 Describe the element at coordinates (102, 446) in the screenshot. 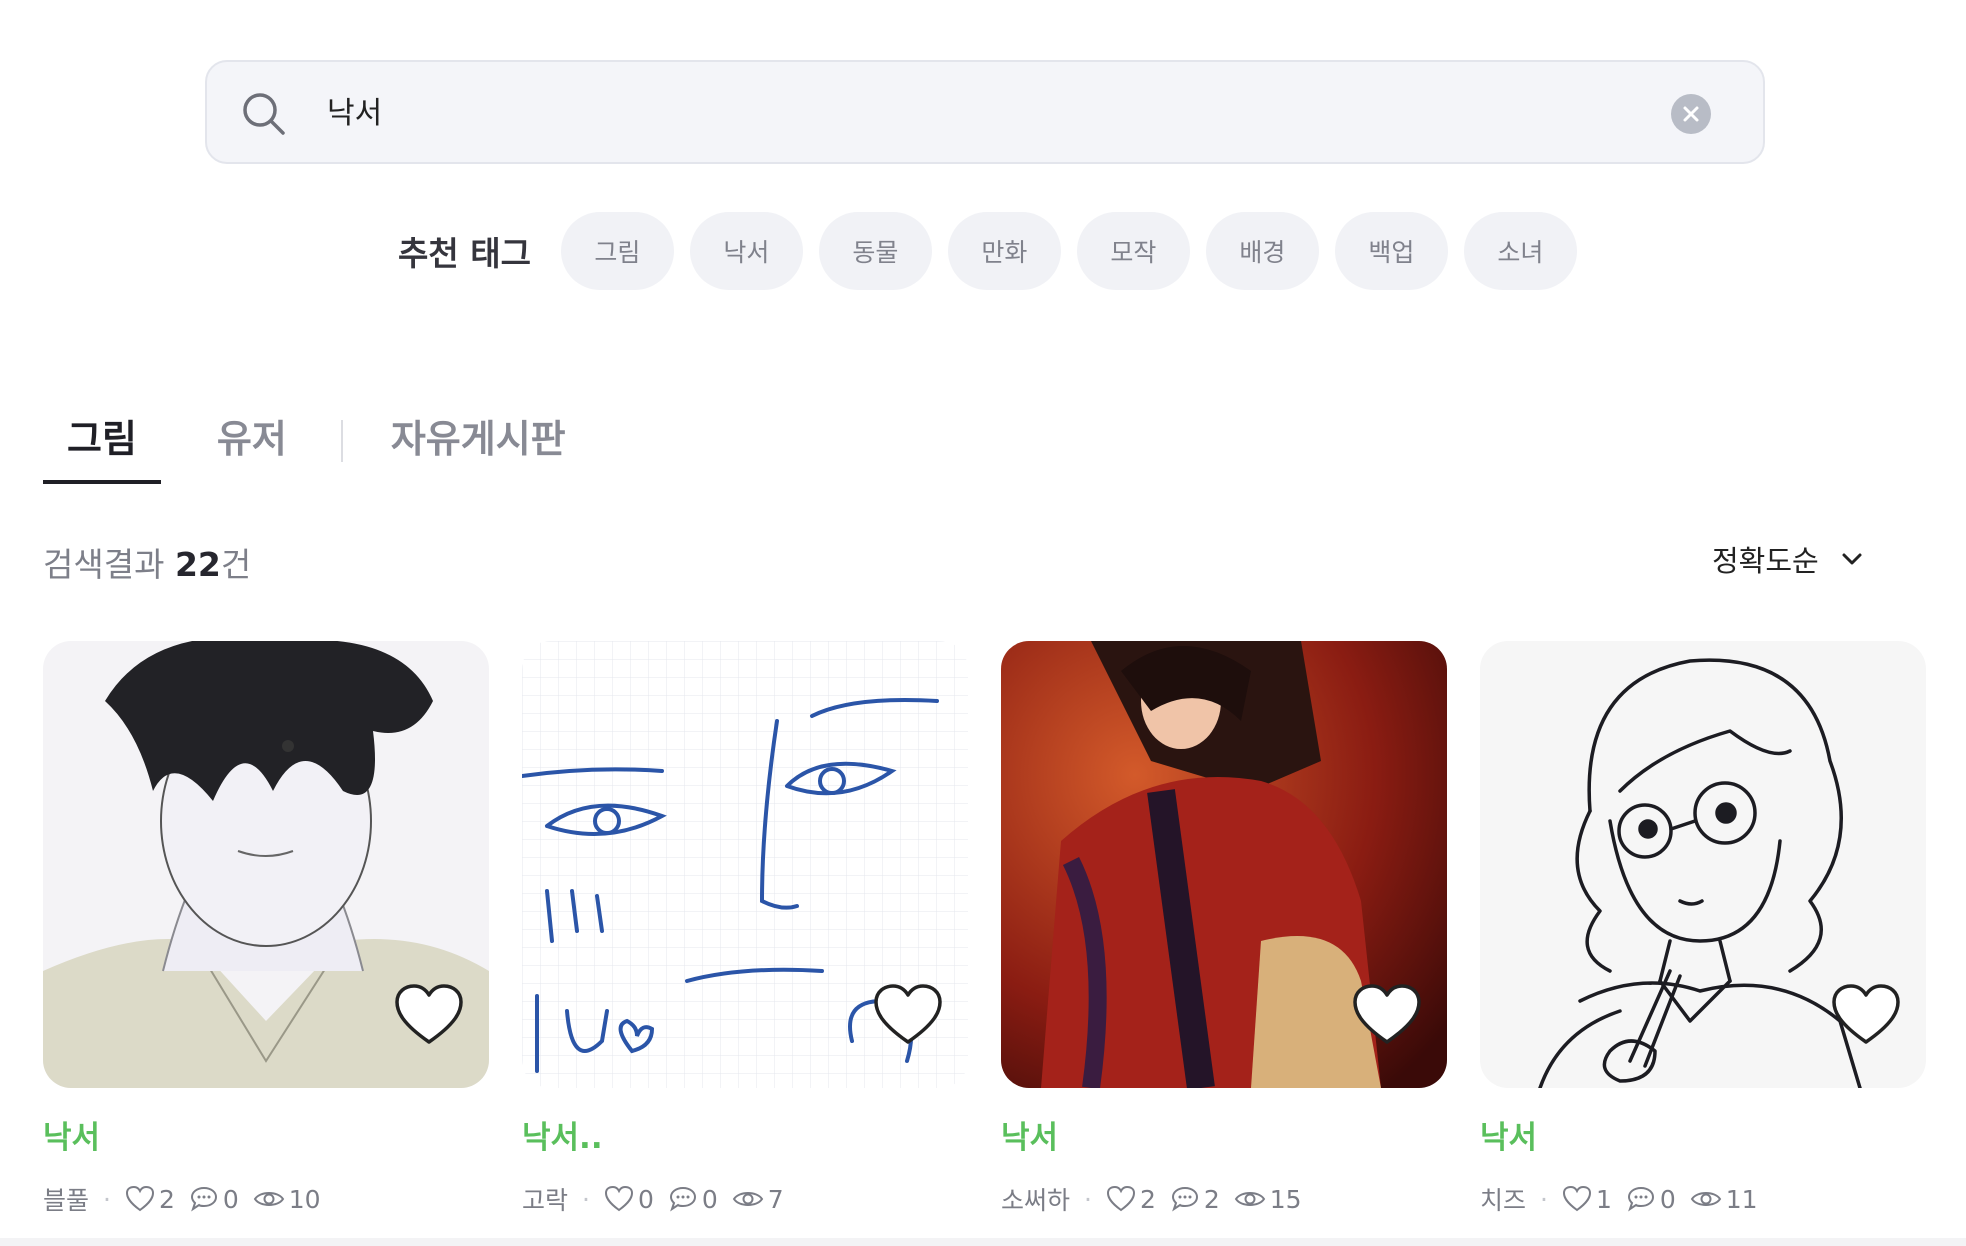

I see `tab-drawing: 그림` at that location.